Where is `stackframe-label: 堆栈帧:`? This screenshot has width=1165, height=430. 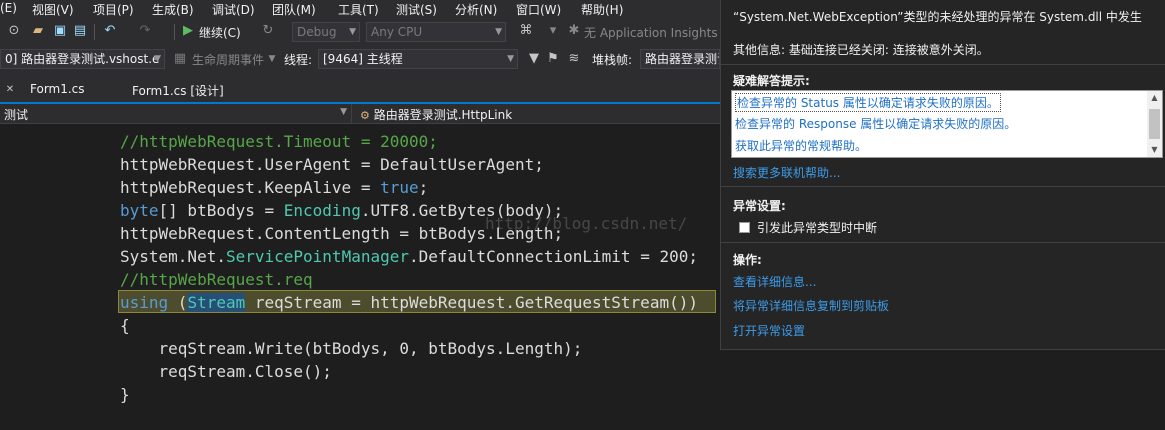 stackframe-label: 堆栈帧: is located at coordinates (612, 60).